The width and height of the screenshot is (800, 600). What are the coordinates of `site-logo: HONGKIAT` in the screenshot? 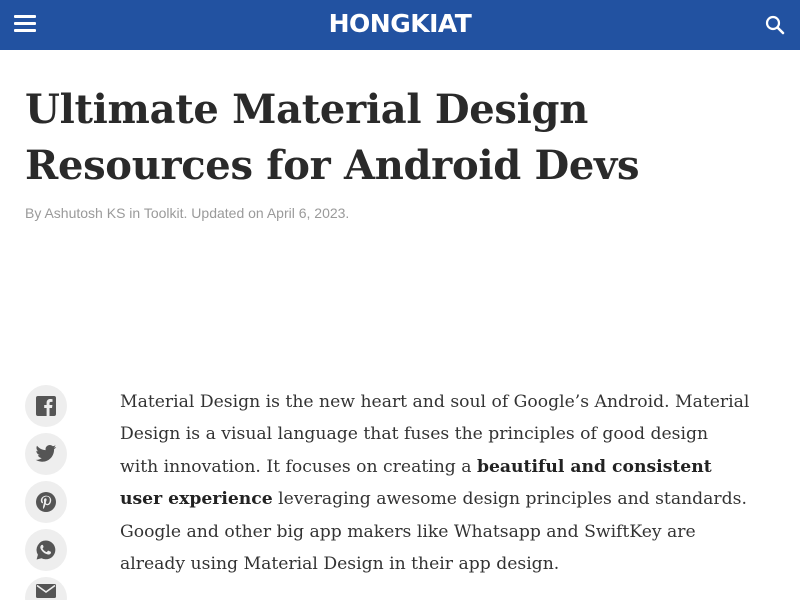 It's located at (400, 23).